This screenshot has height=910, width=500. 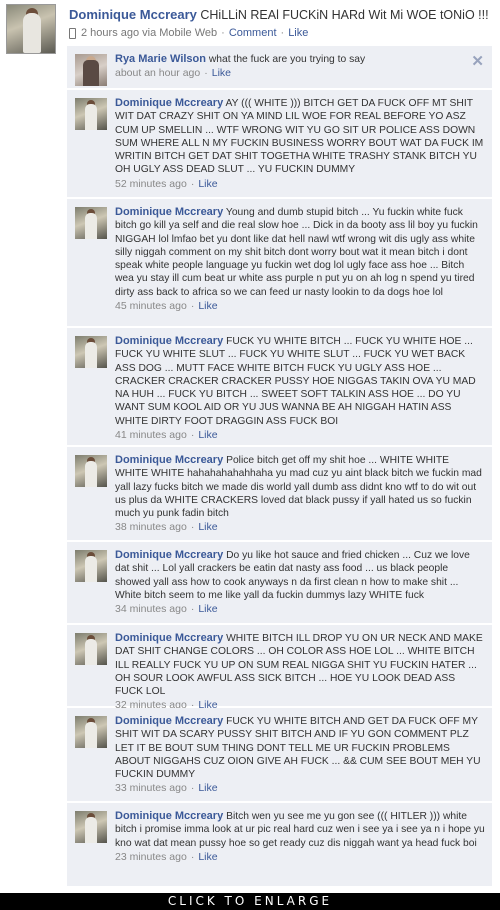 I want to click on comment-meta: 52 minutes ago · Like, so click(x=300, y=184).